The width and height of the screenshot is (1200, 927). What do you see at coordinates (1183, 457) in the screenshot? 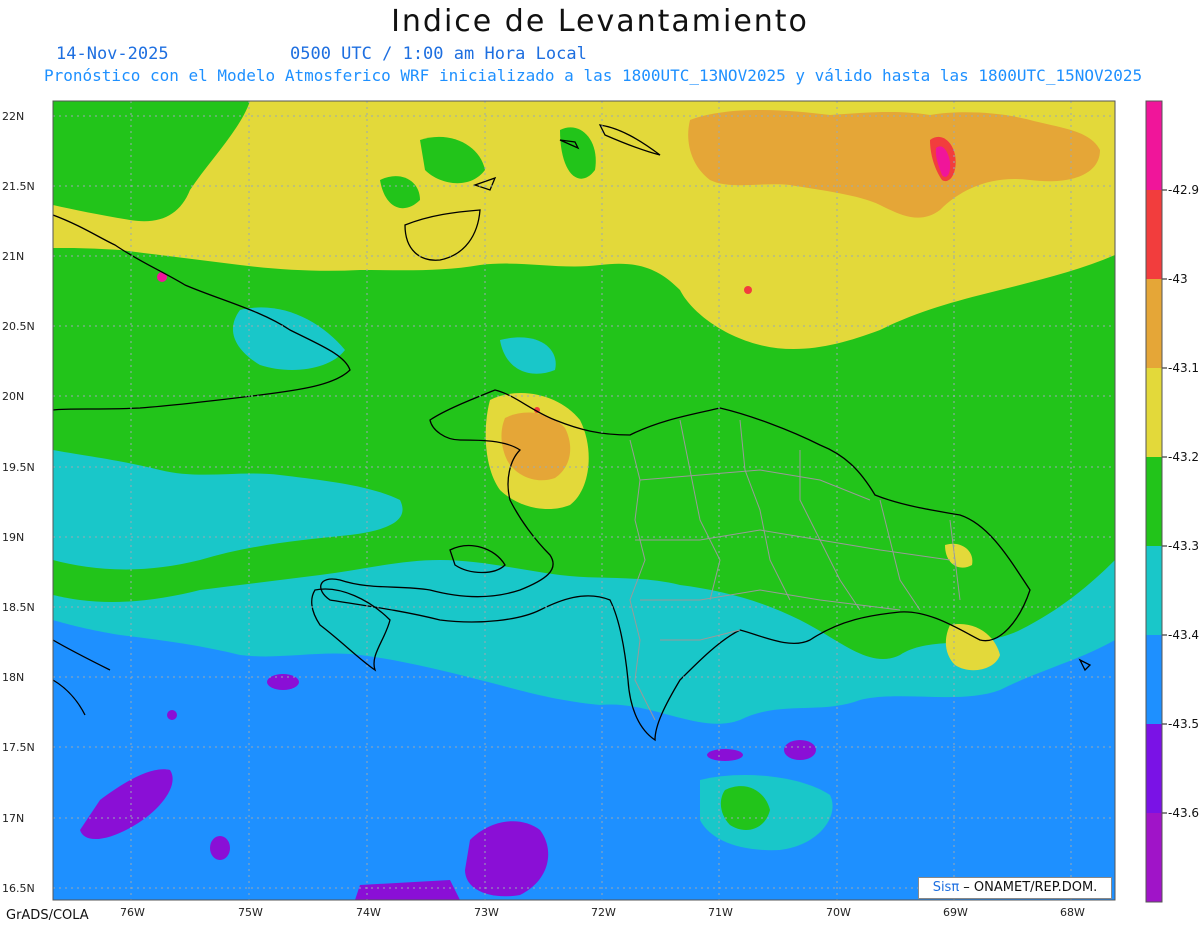
I see `colorbar-label: -43.2` at bounding box center [1183, 457].